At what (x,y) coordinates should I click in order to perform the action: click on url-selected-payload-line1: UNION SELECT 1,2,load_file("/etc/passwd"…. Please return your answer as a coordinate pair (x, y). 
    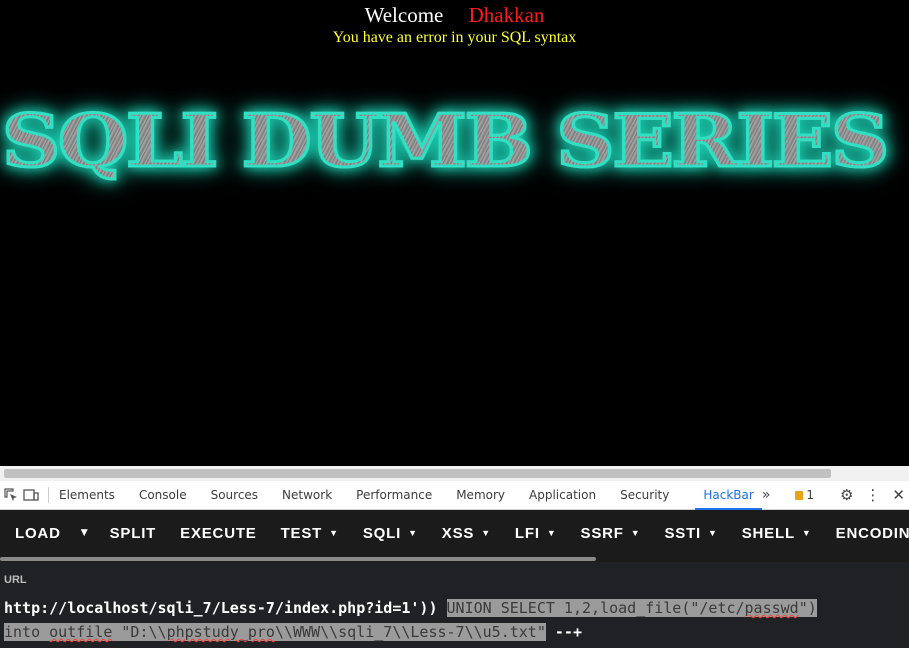
    Looking at the image, I should click on (631, 608).